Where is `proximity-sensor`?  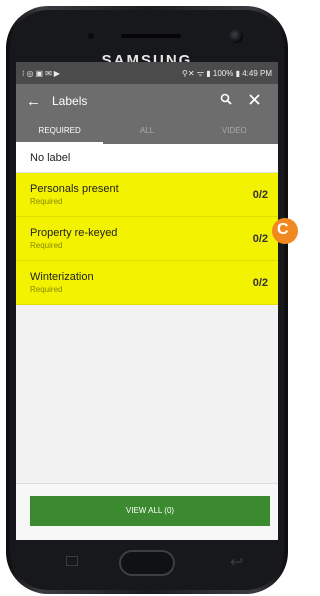 proximity-sensor is located at coordinates (91, 36).